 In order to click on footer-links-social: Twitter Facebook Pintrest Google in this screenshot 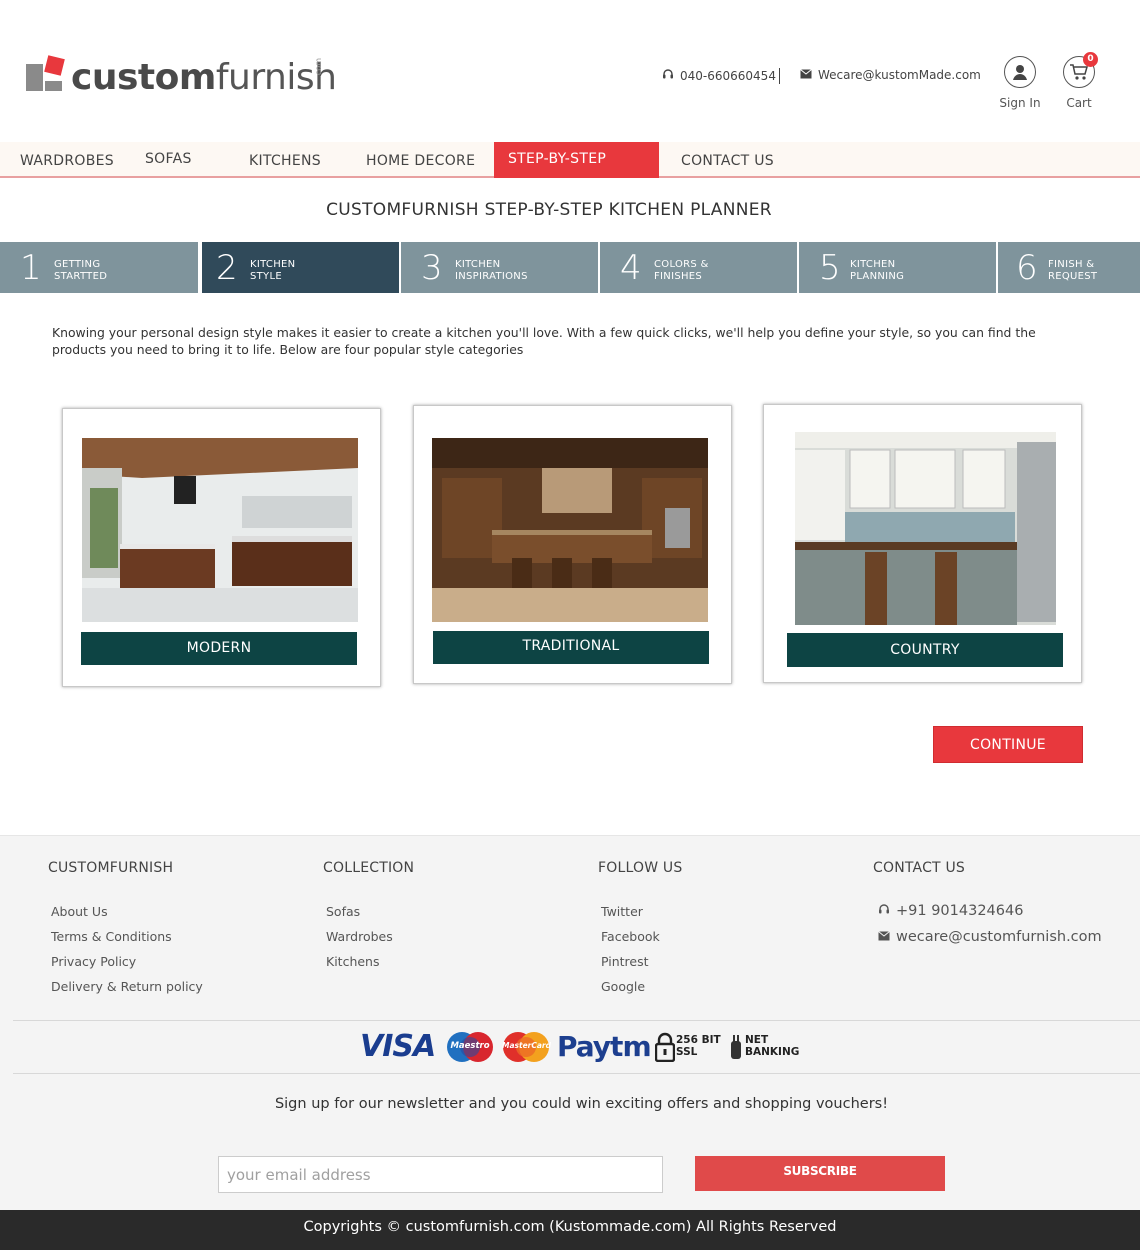, I will do `click(630, 954)`.